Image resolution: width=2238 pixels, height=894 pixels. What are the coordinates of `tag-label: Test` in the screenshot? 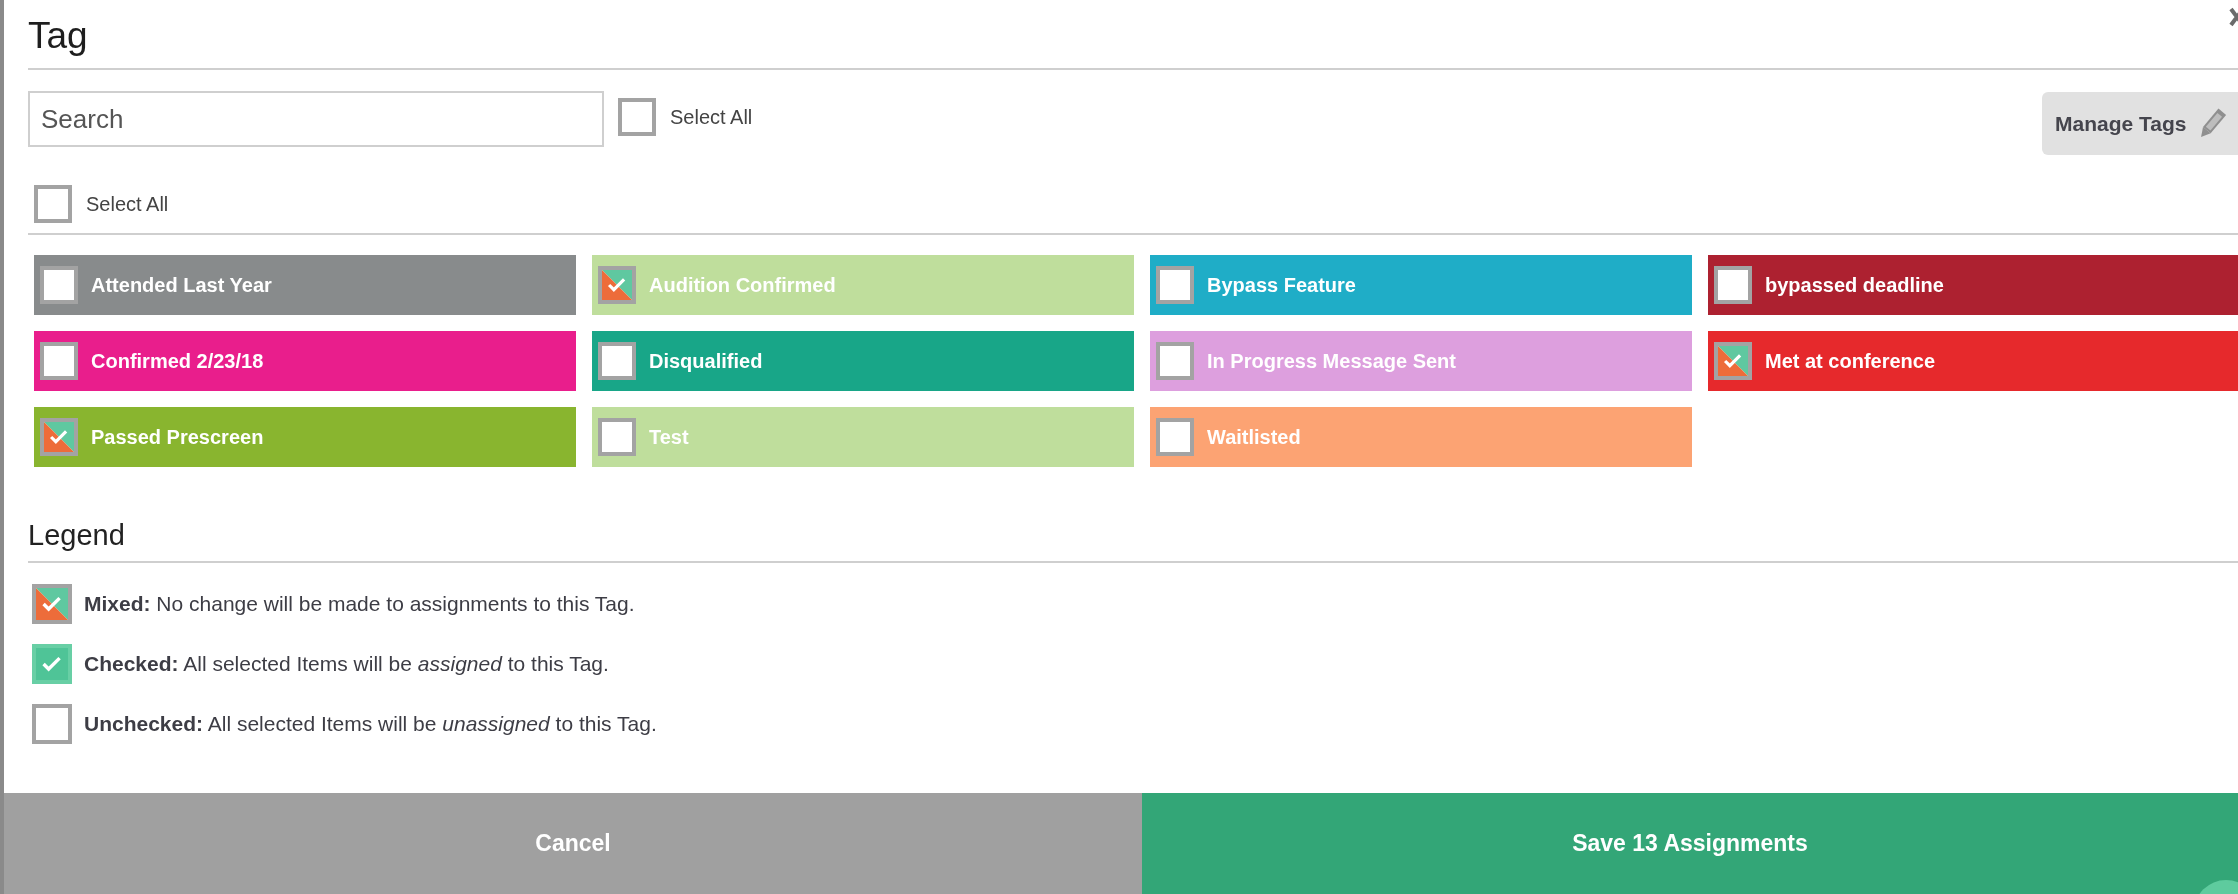 It's located at (669, 437).